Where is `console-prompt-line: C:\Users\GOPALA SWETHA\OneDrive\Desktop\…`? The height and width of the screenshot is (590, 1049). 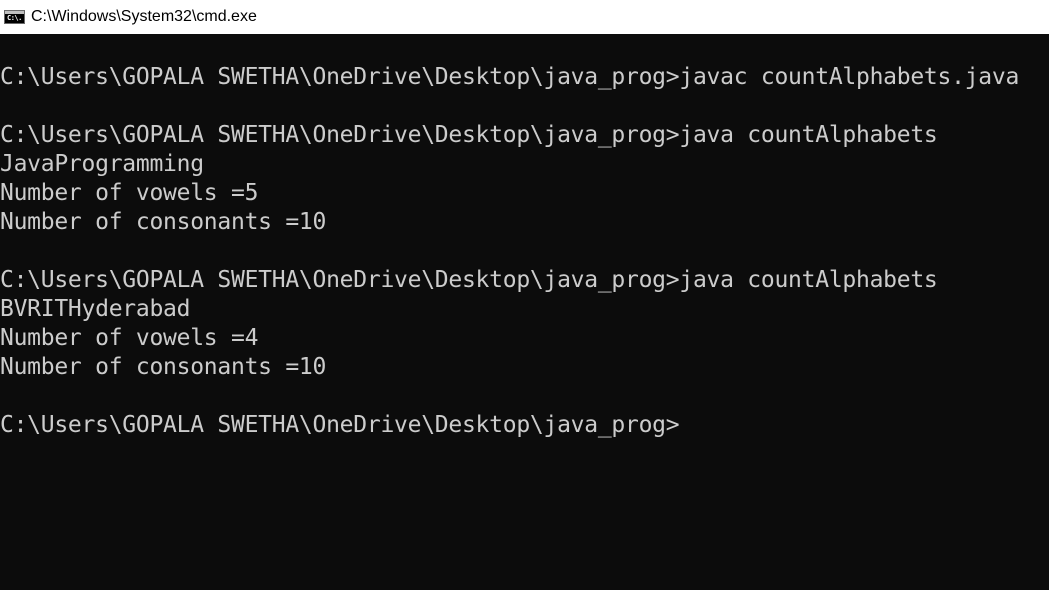
console-prompt-line: C:\Users\GOPALA SWETHA\OneDrive\Desktop\… is located at coordinates (524, 425).